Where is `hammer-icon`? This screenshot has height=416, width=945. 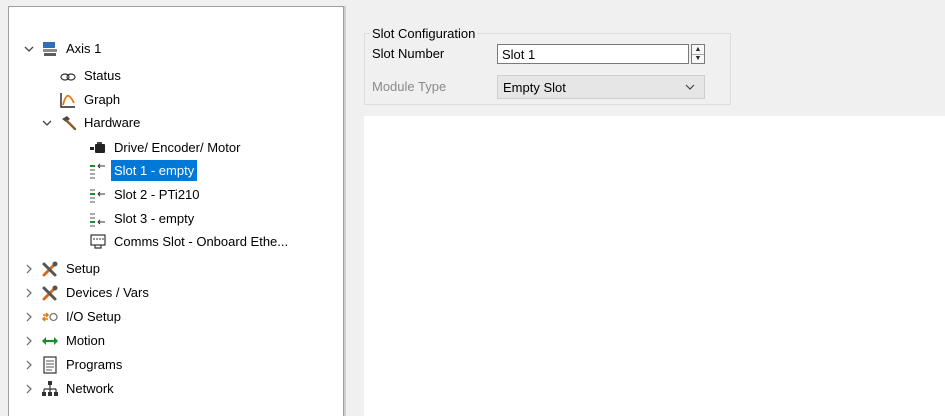
hammer-icon is located at coordinates (68, 123).